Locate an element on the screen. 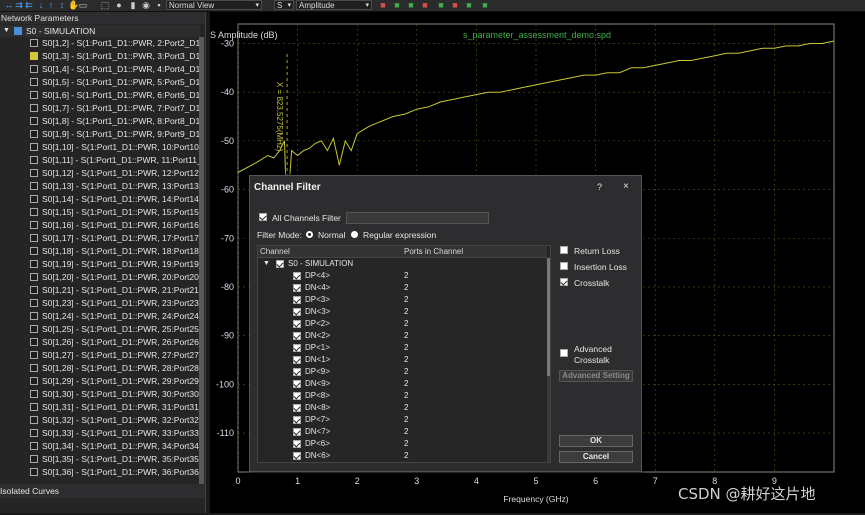 The width and height of the screenshot is (865, 515). table-row: DN<4> 2 is located at coordinates (402, 288).